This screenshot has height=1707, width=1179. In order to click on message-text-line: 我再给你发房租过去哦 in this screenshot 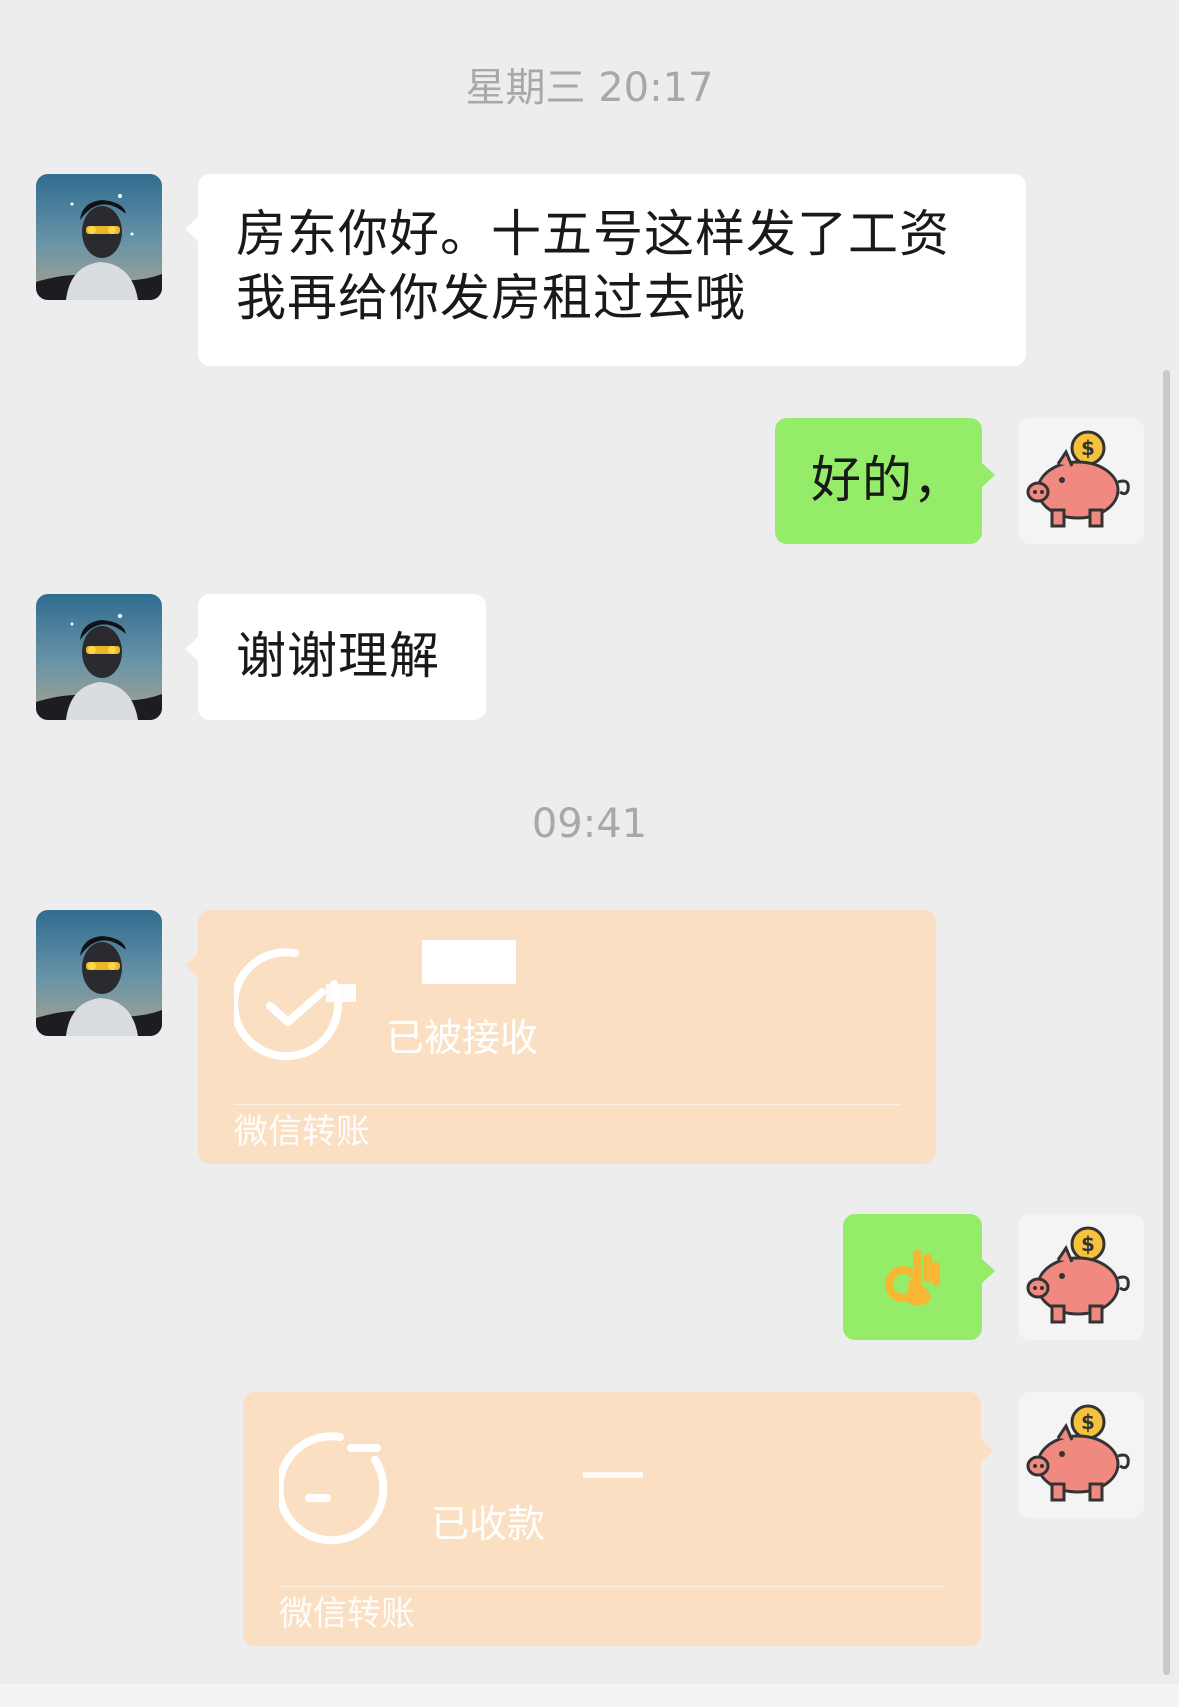, I will do `click(491, 298)`.